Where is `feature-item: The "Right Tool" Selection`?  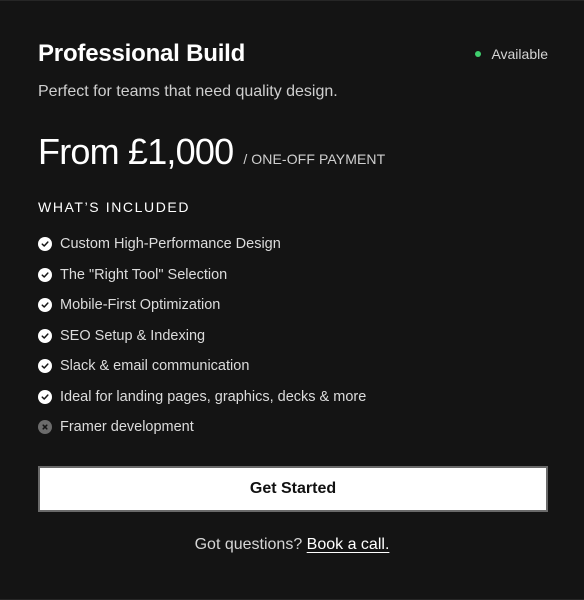 feature-item: The "Right Tool" Selection is located at coordinates (202, 275).